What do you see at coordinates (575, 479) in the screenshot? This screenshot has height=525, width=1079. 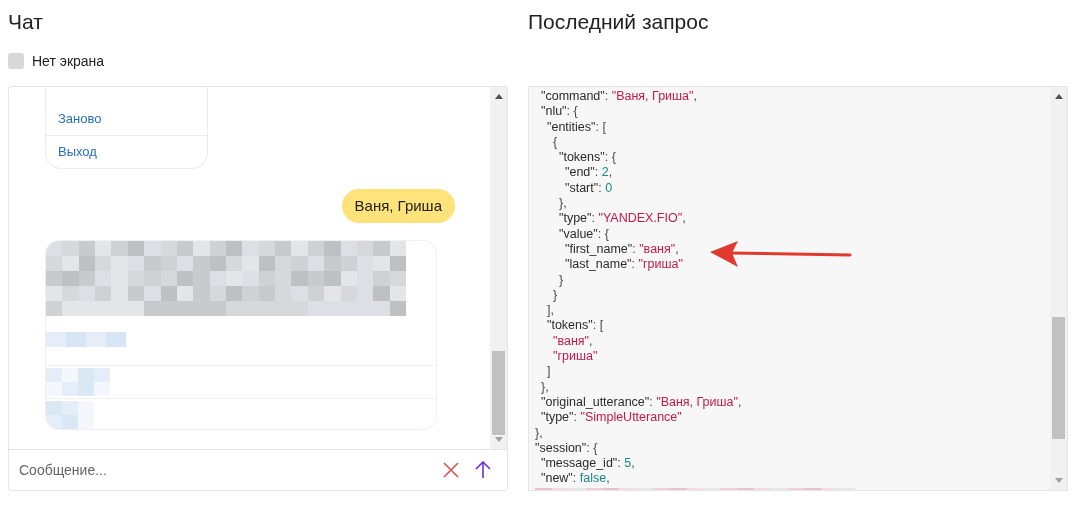 I see `code-line: "new": false,` at bounding box center [575, 479].